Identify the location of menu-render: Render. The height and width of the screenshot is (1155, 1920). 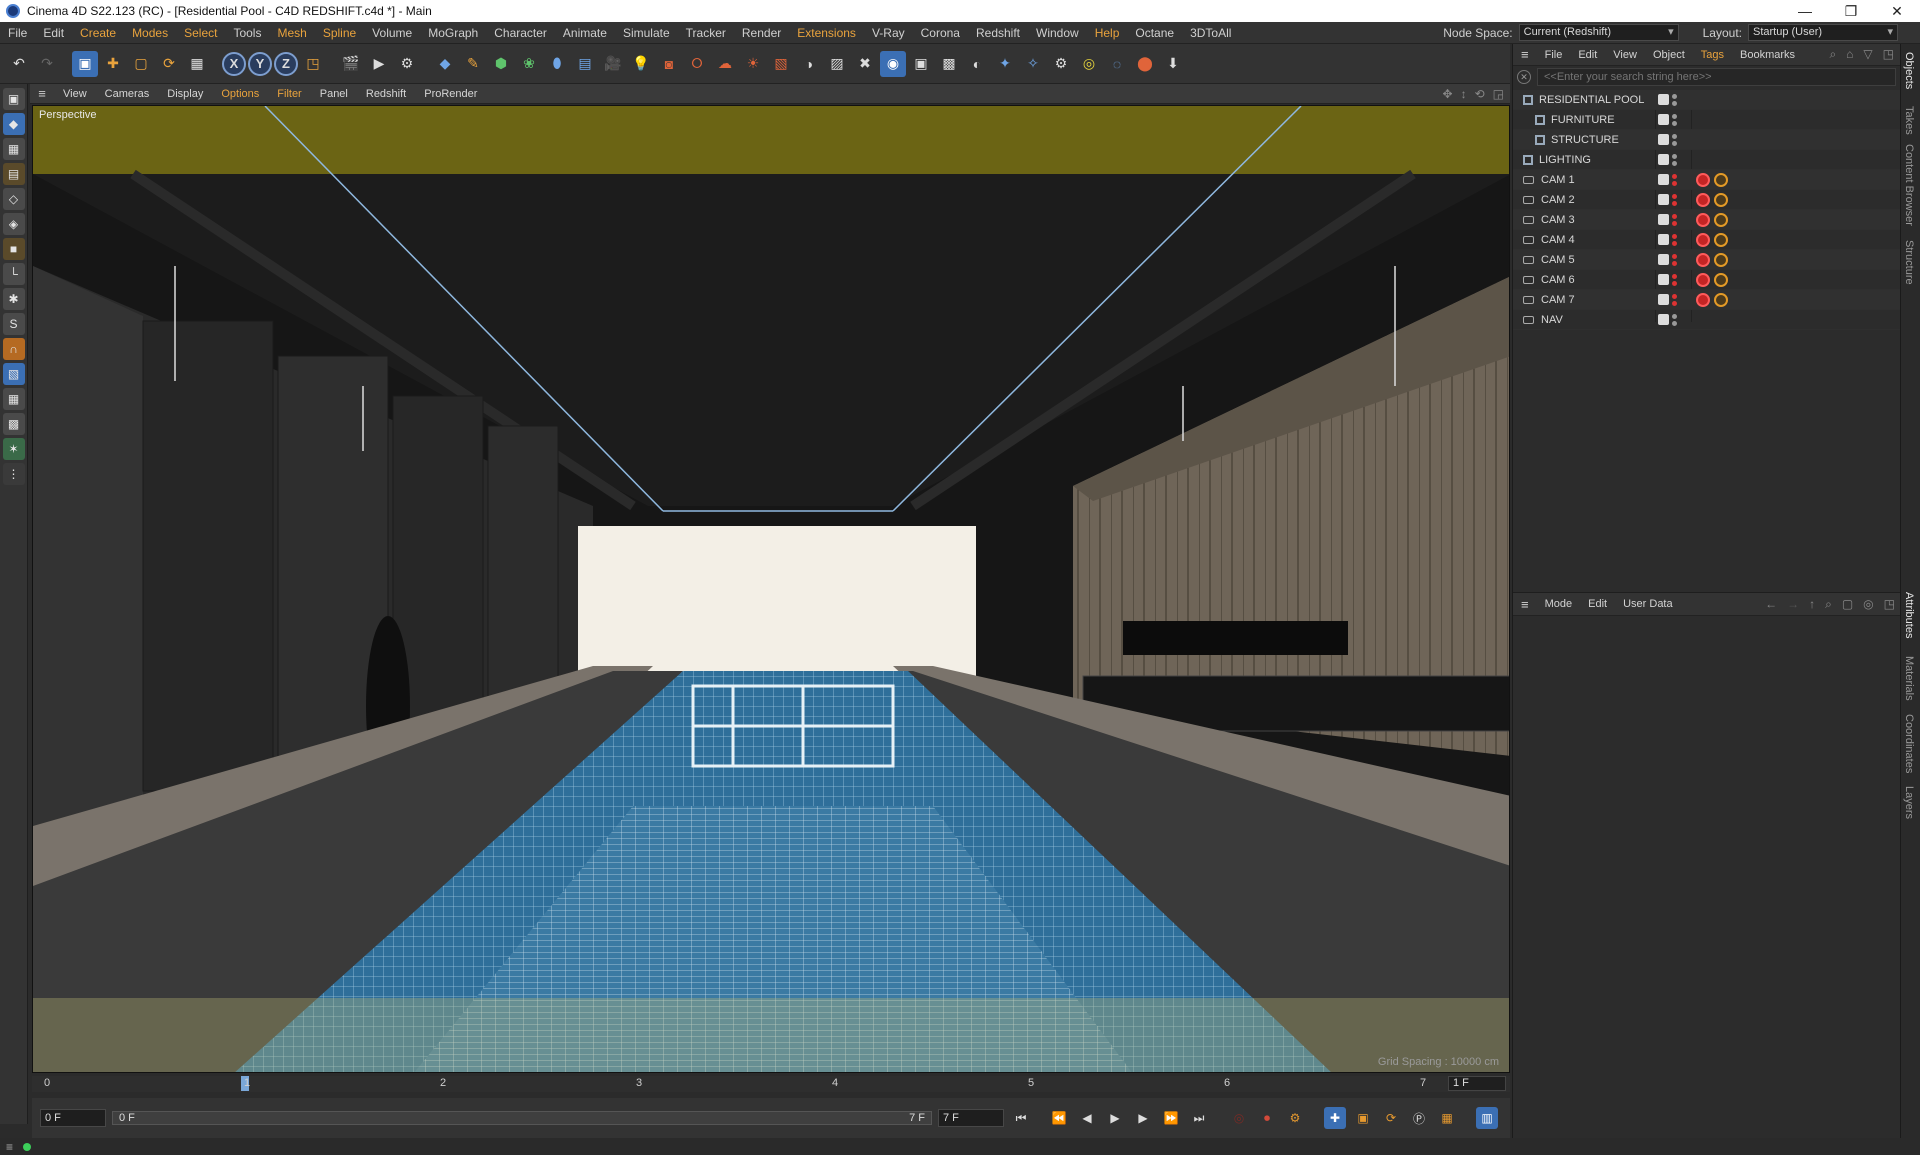
(761, 33).